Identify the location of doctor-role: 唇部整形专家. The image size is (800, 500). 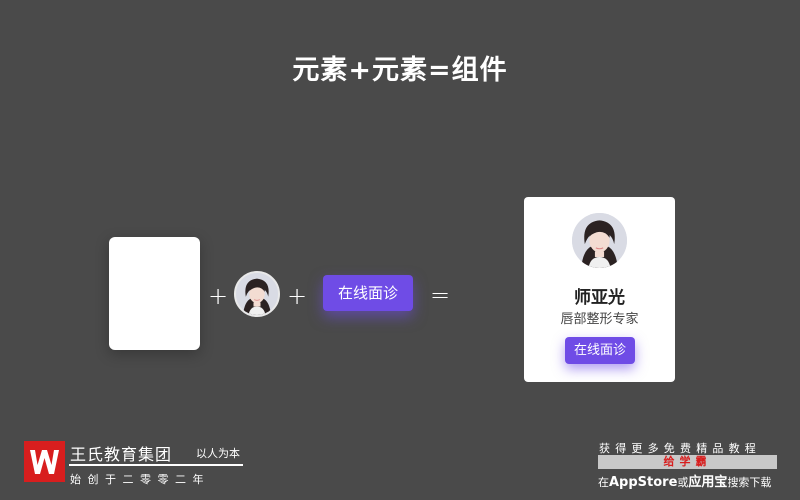
(599, 319).